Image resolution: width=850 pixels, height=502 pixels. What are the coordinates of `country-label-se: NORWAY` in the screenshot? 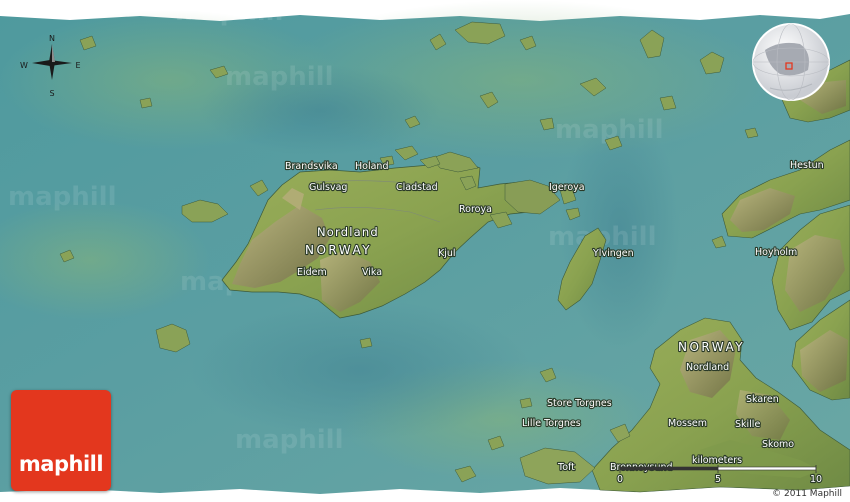 It's located at (711, 347).